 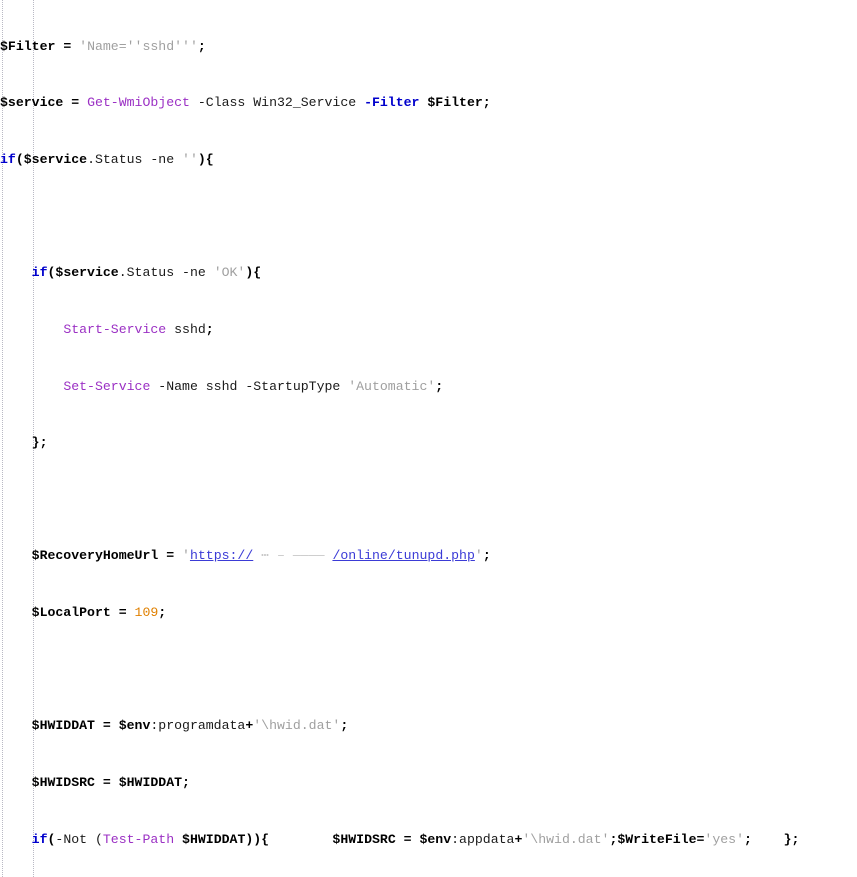 What do you see at coordinates (428, 273) in the screenshot?
I see `code-line: if($service.Status -ne 'OK'){` at bounding box center [428, 273].